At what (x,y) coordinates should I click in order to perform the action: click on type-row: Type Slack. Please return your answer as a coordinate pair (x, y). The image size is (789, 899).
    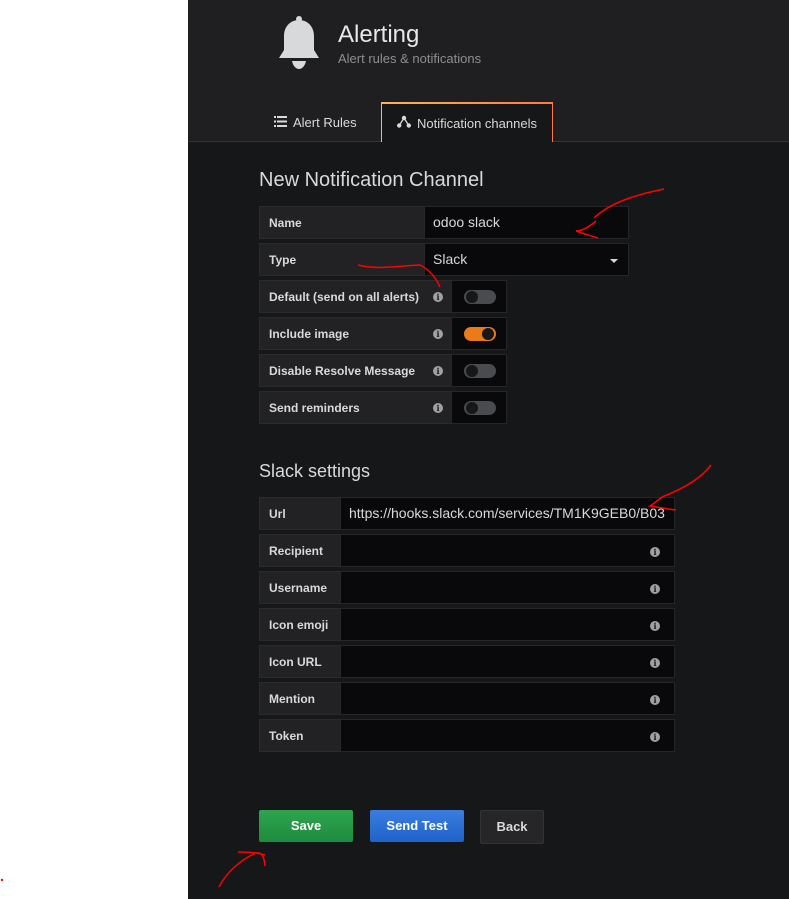
    Looking at the image, I should click on (444, 259).